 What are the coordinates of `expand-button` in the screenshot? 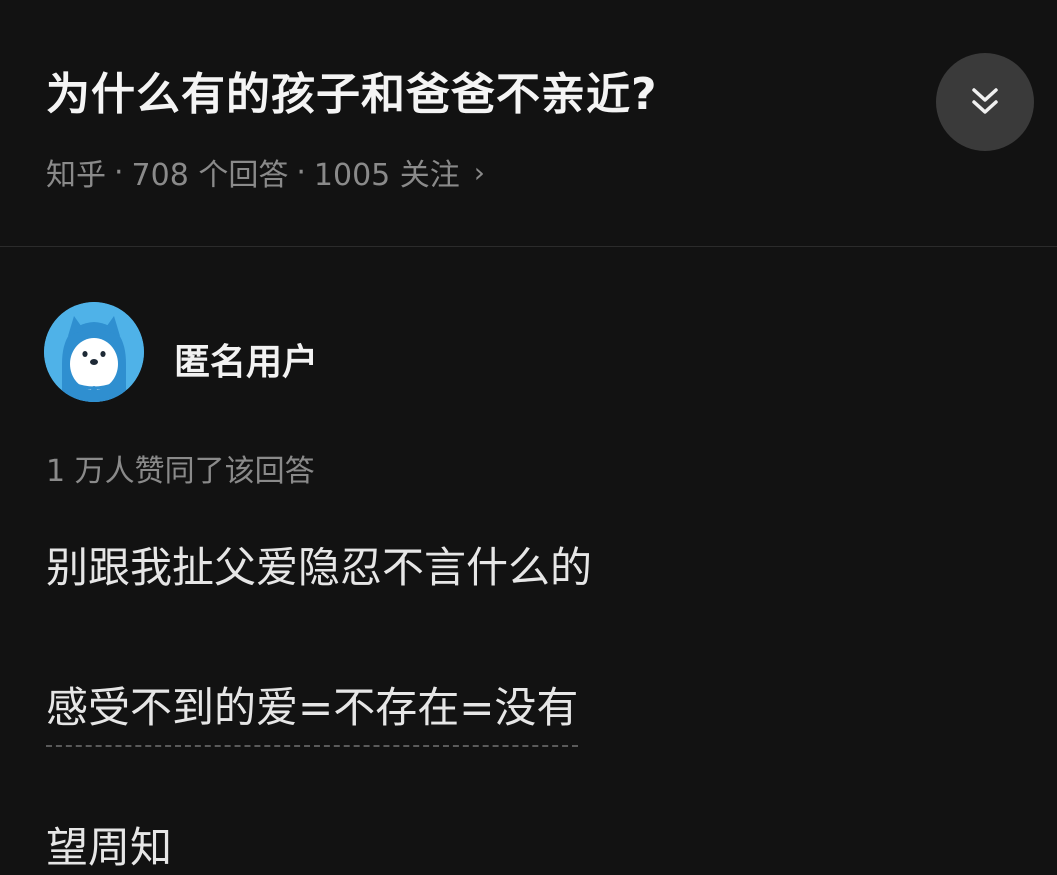 It's located at (985, 102).